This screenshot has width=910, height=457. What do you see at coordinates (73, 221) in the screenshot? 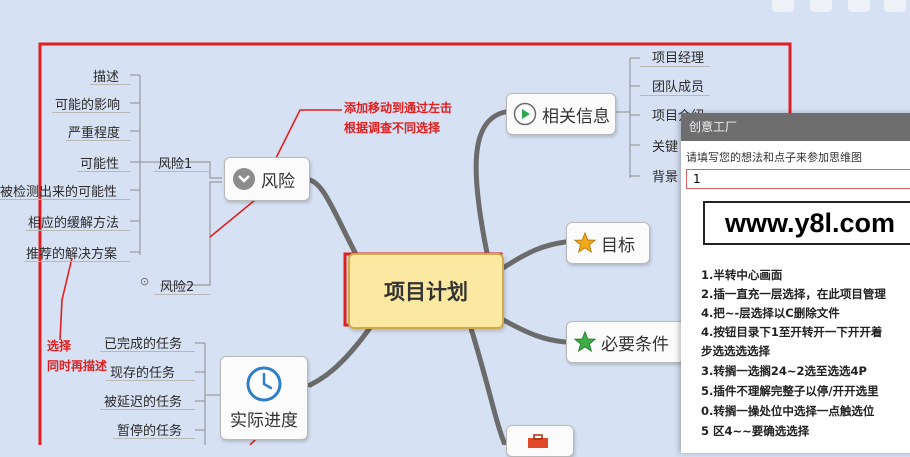
I see `risk-item-mitigation: 相应的缓解方法` at bounding box center [73, 221].